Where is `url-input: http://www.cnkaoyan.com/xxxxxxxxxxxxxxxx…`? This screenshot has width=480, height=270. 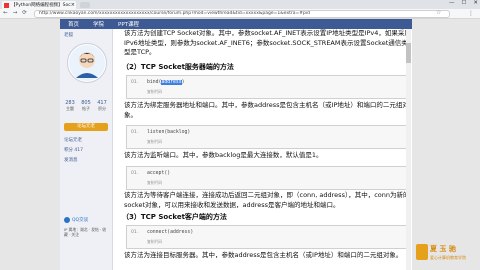 url-input: http://www.cnkaoyan.com/xxxxxxxxxxxxxxxx… is located at coordinates (242, 14).